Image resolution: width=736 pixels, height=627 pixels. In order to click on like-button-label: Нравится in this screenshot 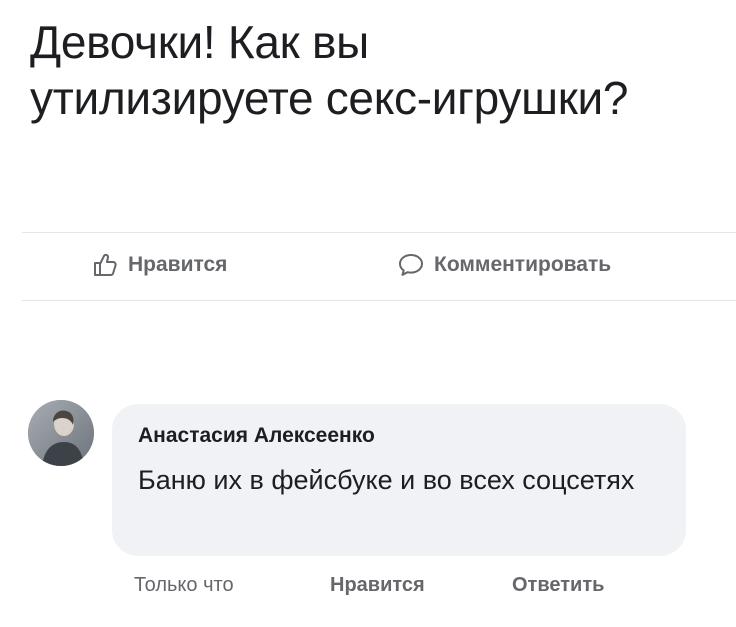, I will do `click(178, 264)`.